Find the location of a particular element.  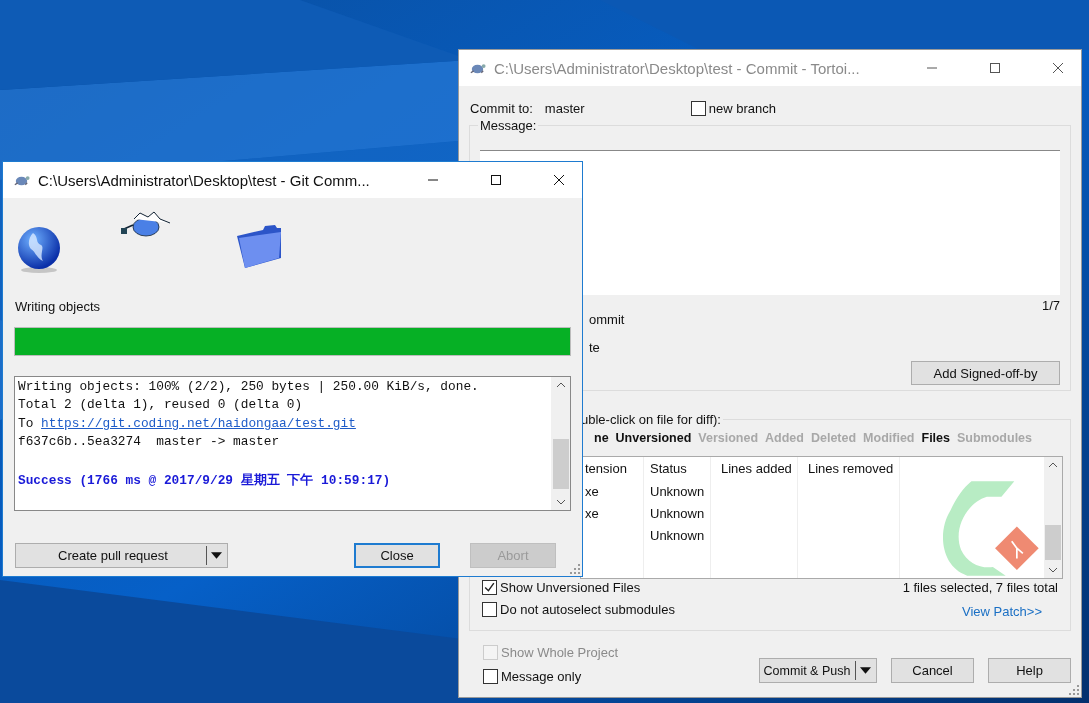

column-header: Lines added is located at coordinates (757, 469).